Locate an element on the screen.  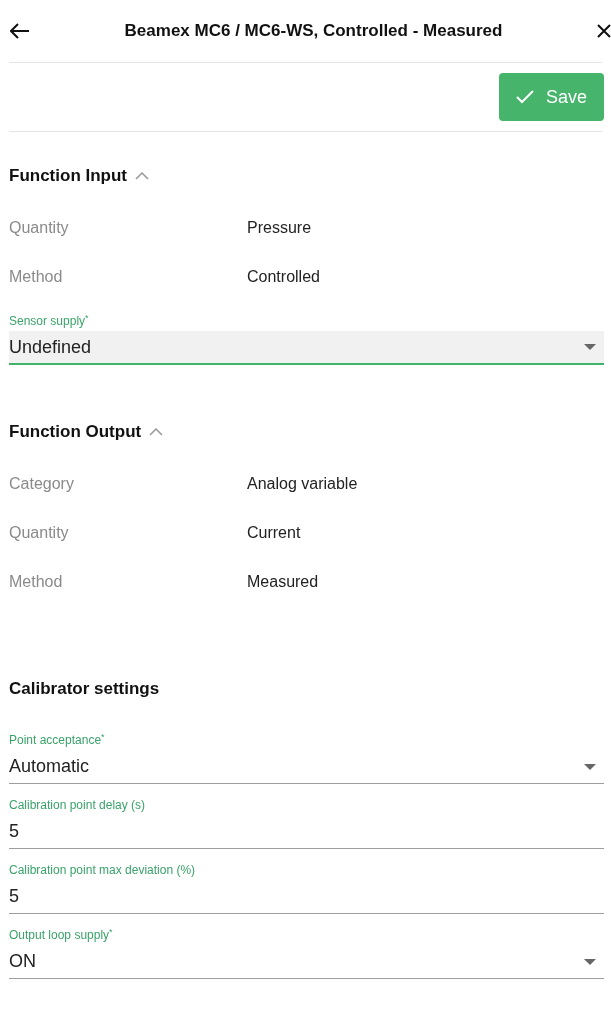
row-label: Category is located at coordinates (42, 483).